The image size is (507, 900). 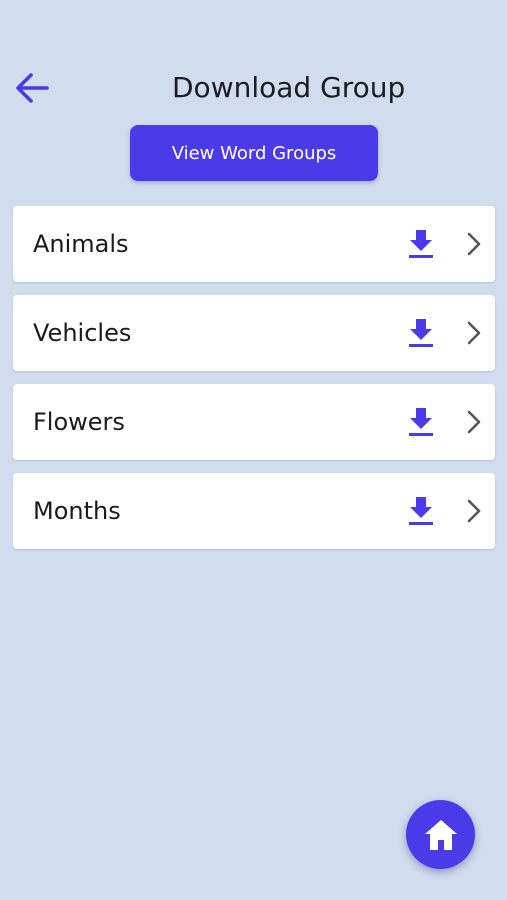 I want to click on group-row-months: Months, so click(x=254, y=511).